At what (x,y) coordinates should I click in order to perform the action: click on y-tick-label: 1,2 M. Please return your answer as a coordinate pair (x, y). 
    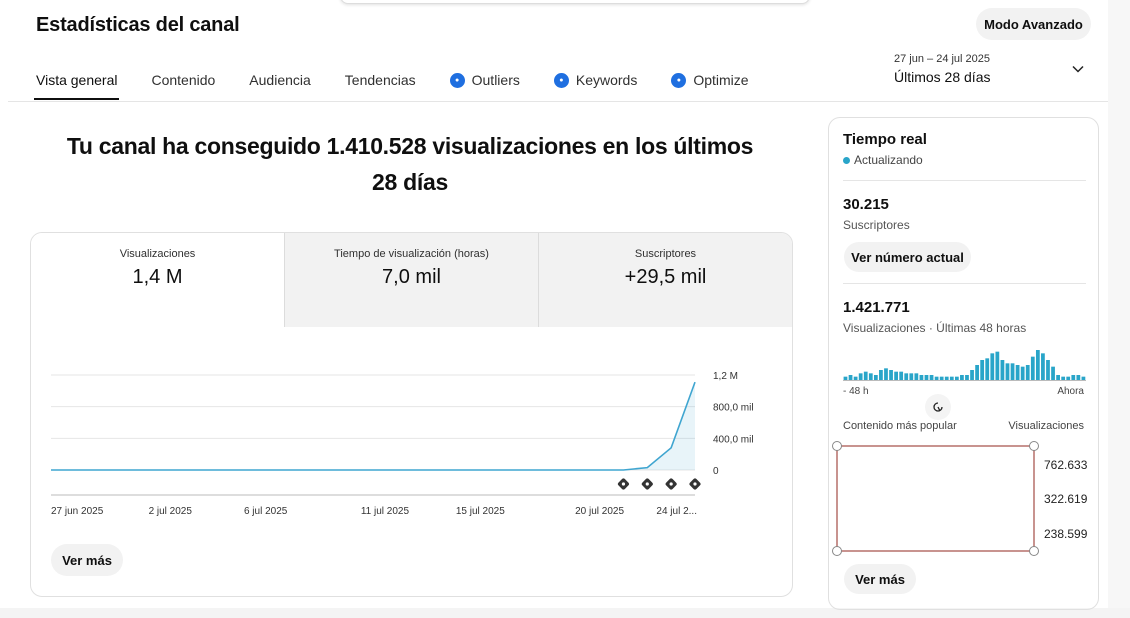
    Looking at the image, I should click on (725, 376).